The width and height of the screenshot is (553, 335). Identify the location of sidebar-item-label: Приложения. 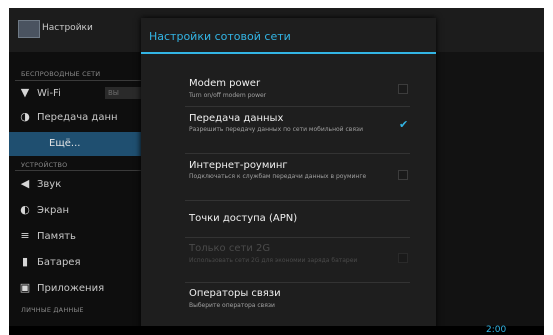
(71, 288).